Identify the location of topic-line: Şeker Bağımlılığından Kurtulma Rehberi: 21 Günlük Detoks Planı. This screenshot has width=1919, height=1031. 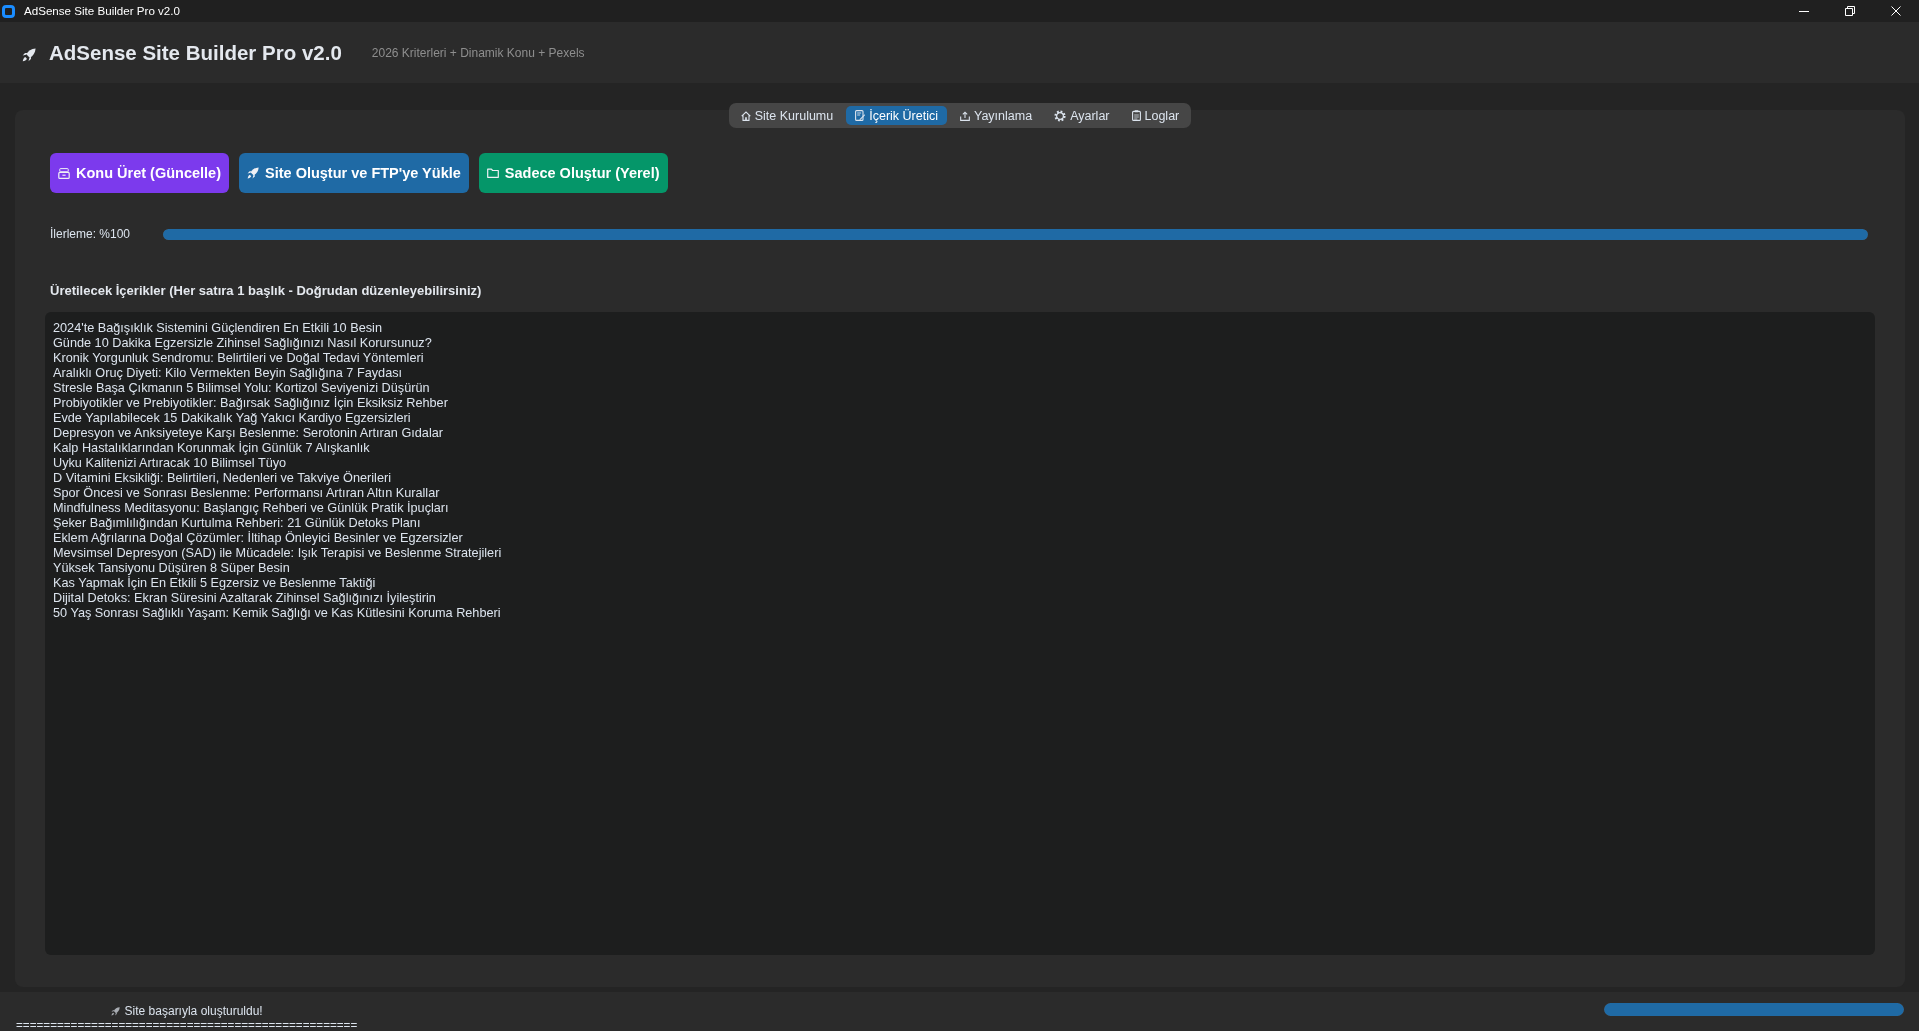
(237, 523).